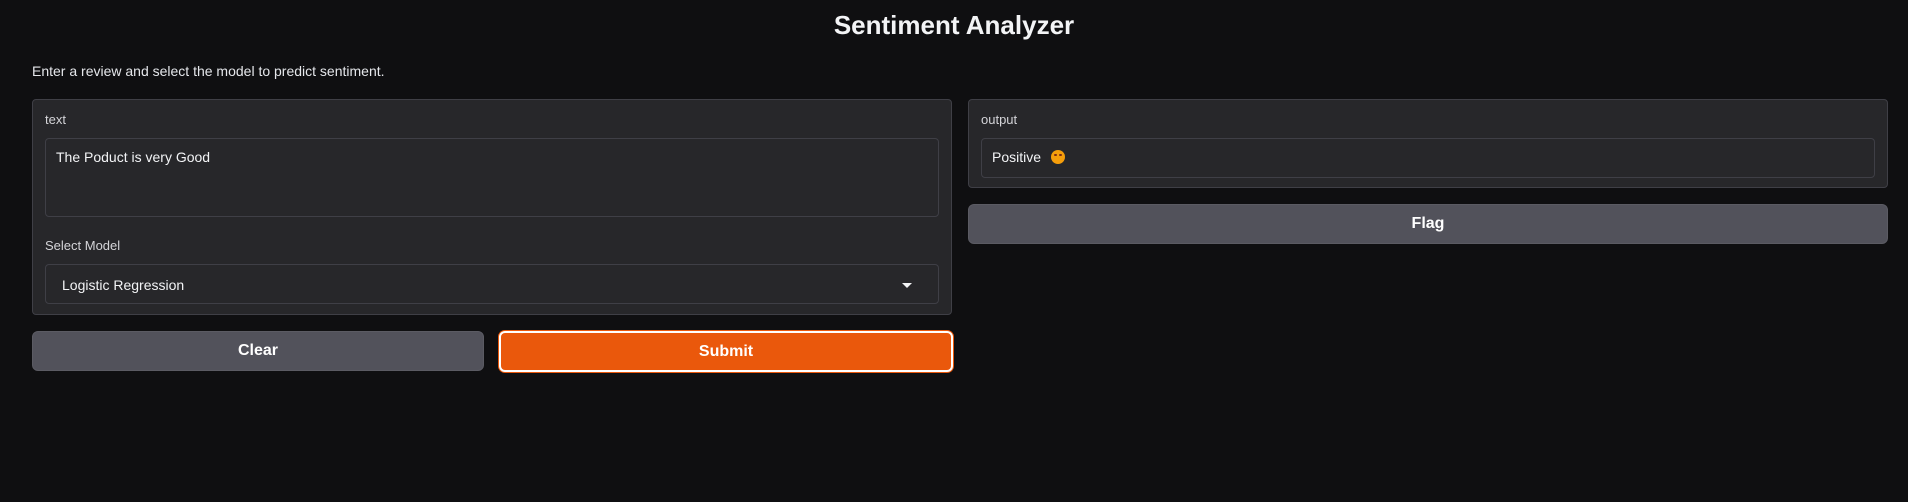  What do you see at coordinates (954, 25) in the screenshot?
I see `page-title: Sentiment Analyzer` at bounding box center [954, 25].